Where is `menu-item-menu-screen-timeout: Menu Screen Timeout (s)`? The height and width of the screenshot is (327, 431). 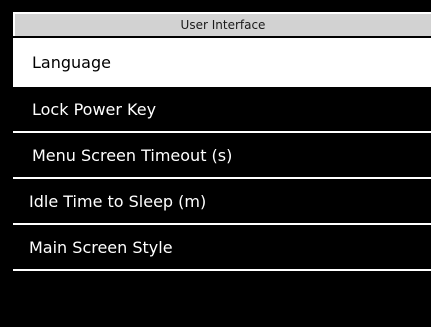 menu-item-menu-screen-timeout: Menu Screen Timeout (s) is located at coordinates (222, 156).